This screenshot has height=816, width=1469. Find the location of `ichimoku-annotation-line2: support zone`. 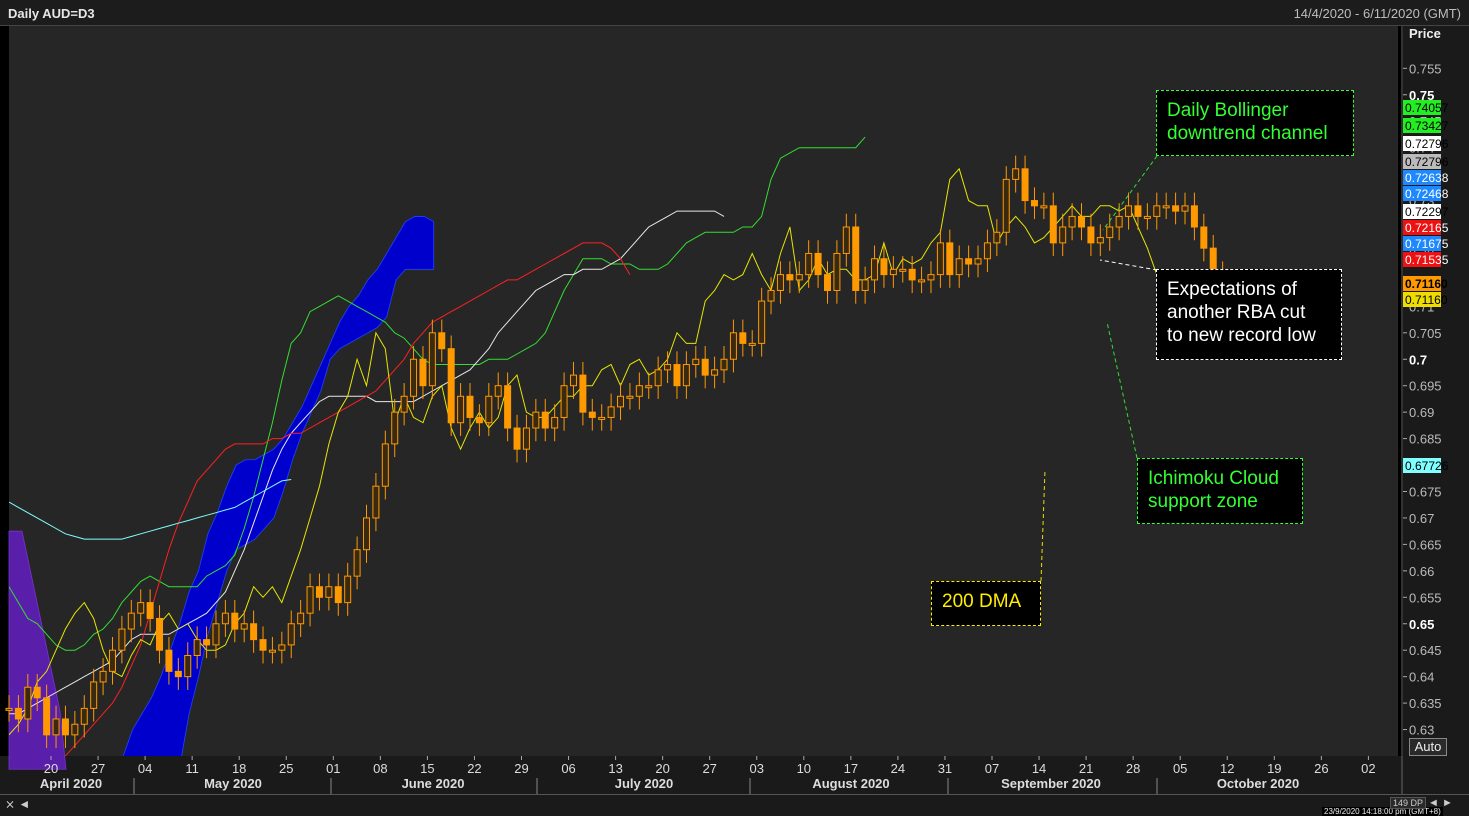

ichimoku-annotation-line2: support zone is located at coordinates (1203, 501).